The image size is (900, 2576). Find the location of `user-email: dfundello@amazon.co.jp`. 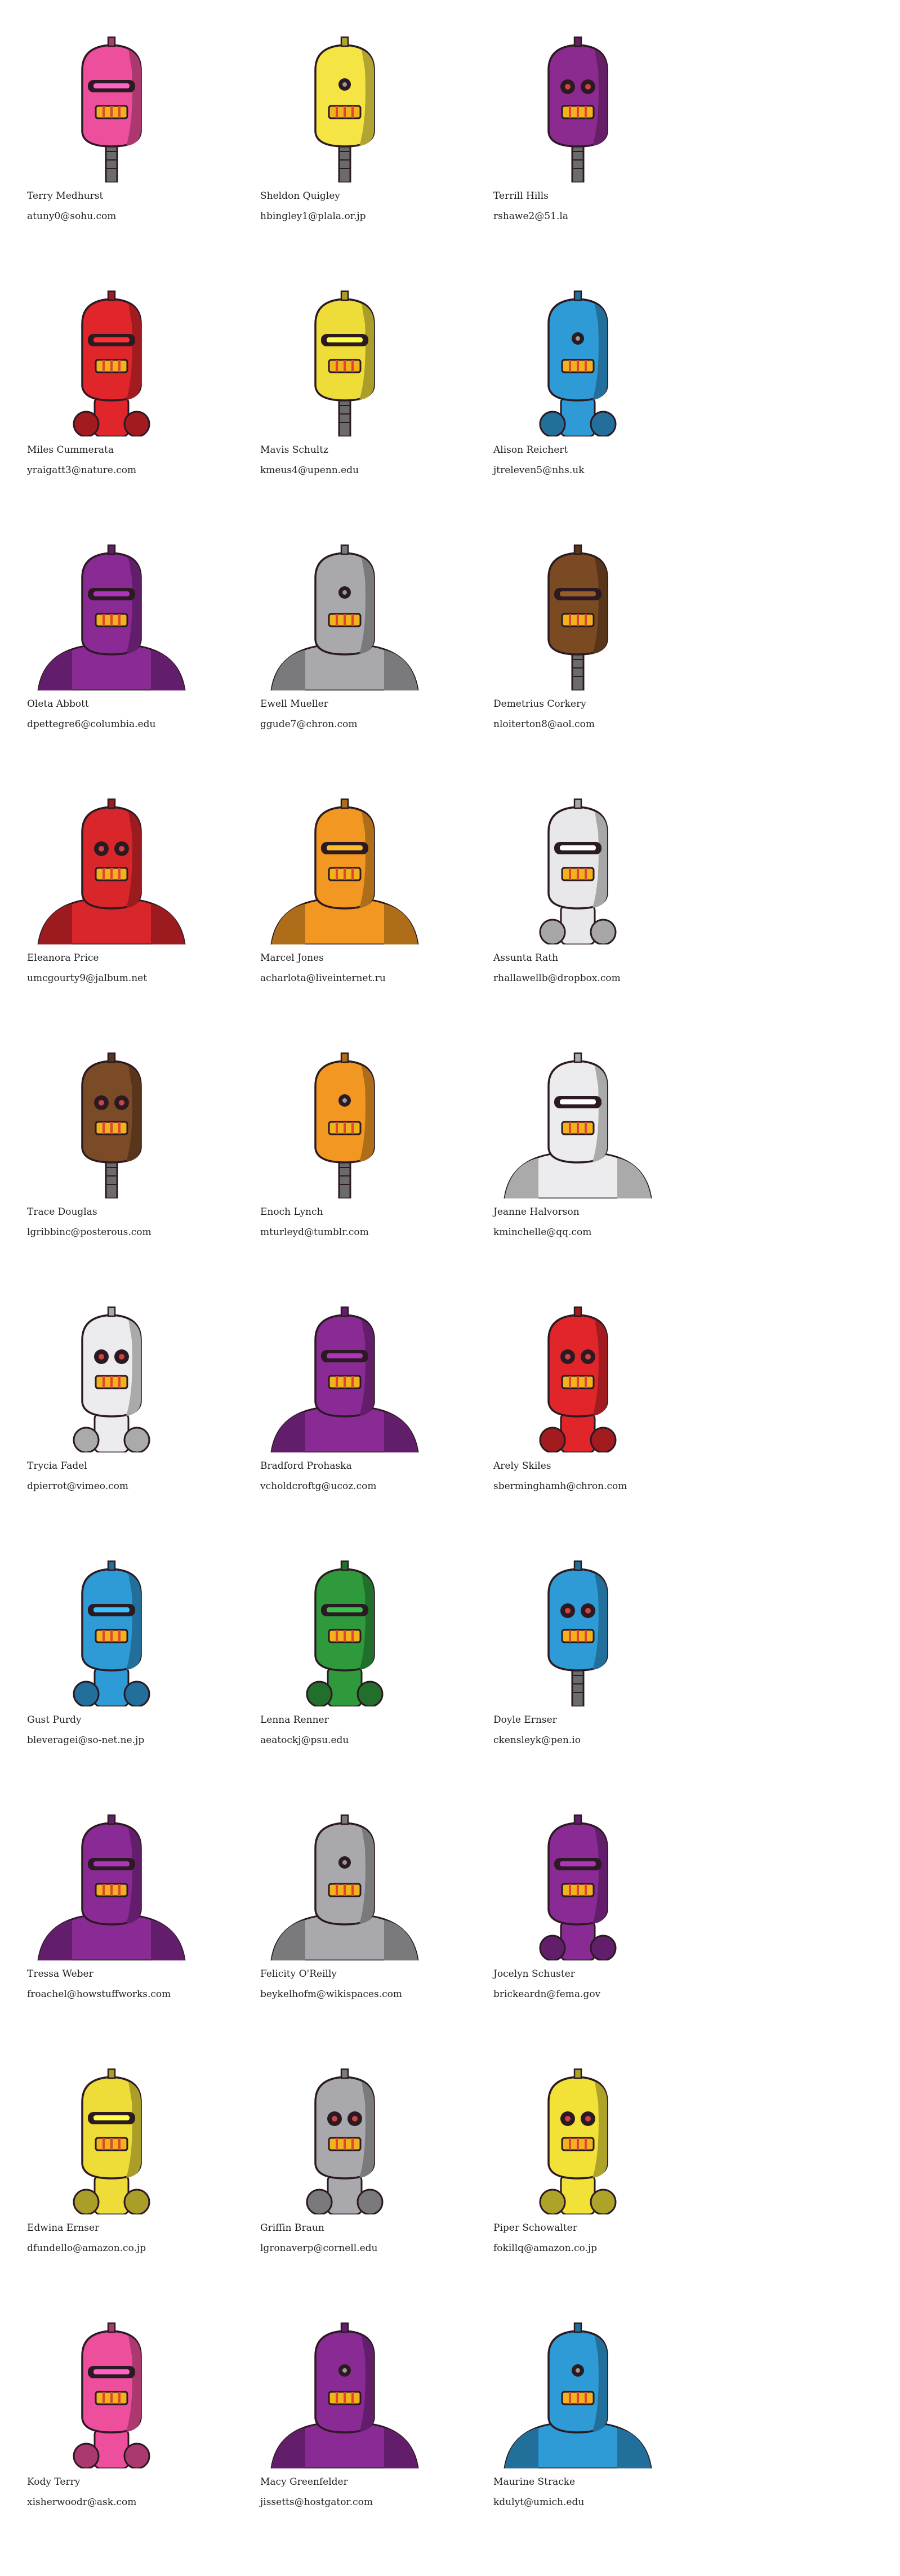

user-email: dfundello@amazon.co.jp is located at coordinates (86, 2248).